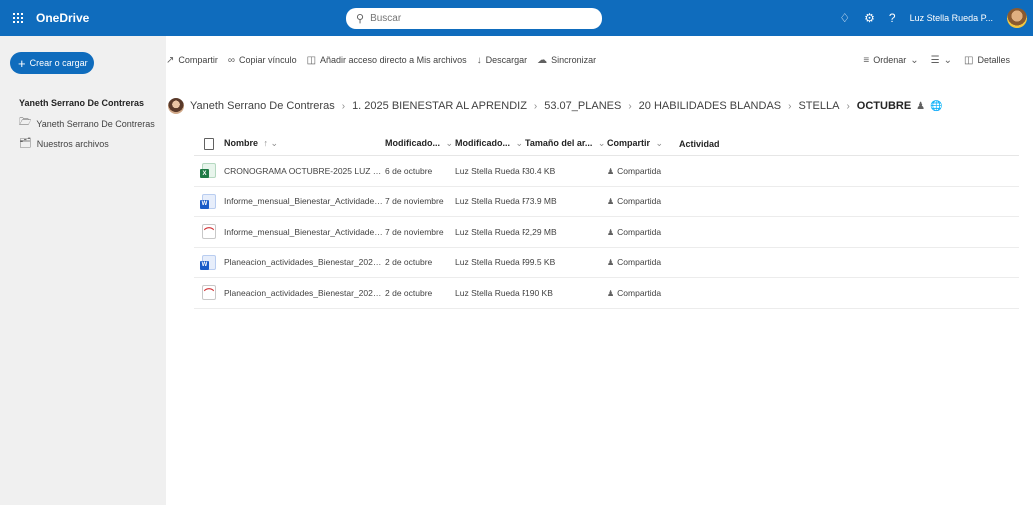  I want to click on view-options-command: ☰ ⌄, so click(941, 60).